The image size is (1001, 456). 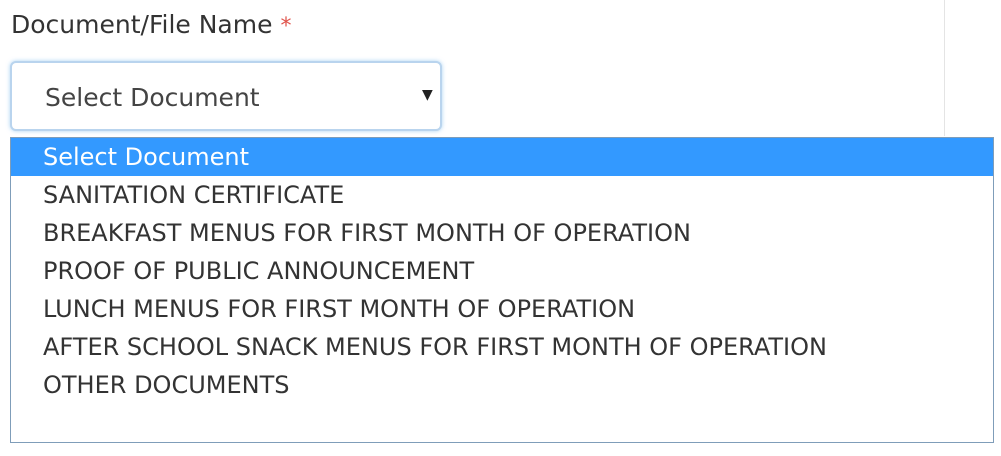 What do you see at coordinates (502, 195) in the screenshot?
I see `option-sanitation-certificate: SANITATION CERTIFICATE` at bounding box center [502, 195].